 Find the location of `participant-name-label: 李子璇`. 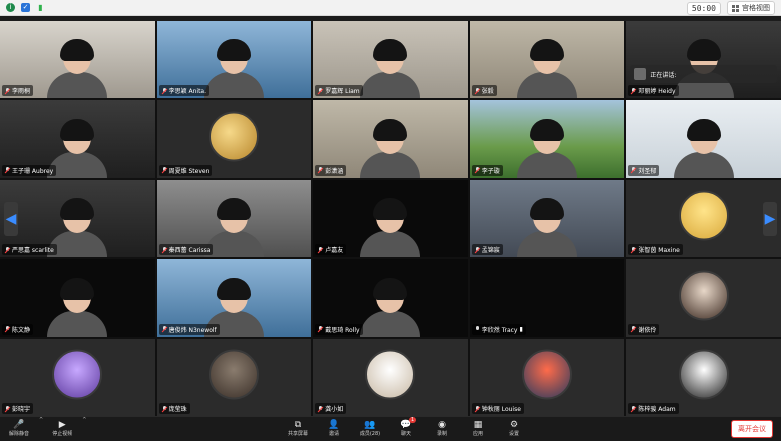

participant-name-label: 李子璇 is located at coordinates (487, 170).